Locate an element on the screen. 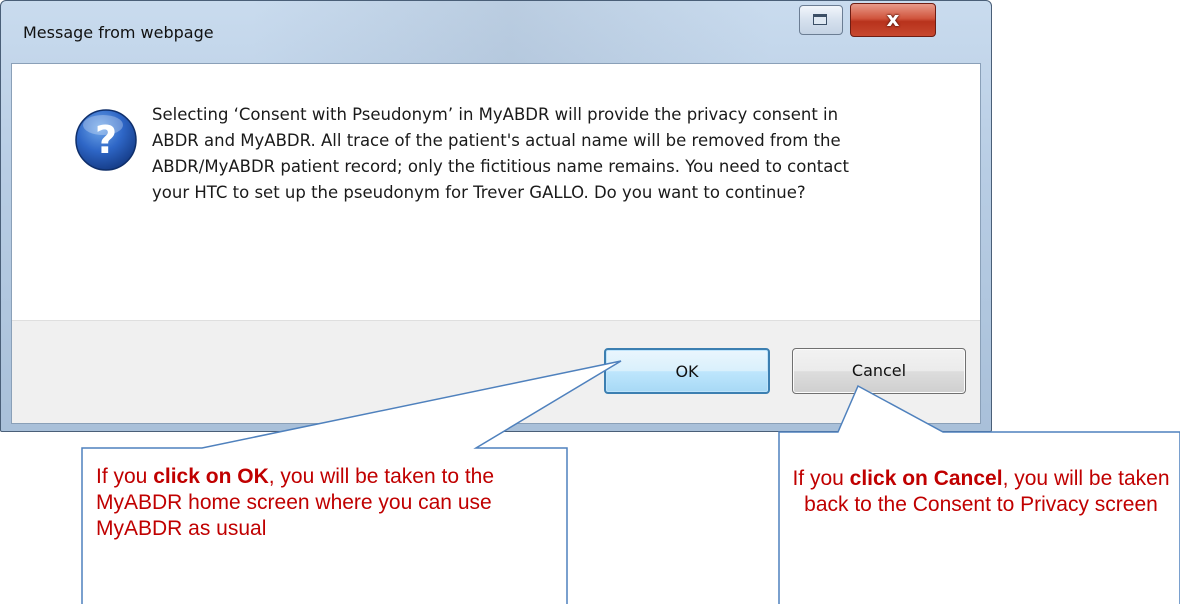 This screenshot has width=1180, height=604. callout-cancel-prefix: If you is located at coordinates (821, 478).